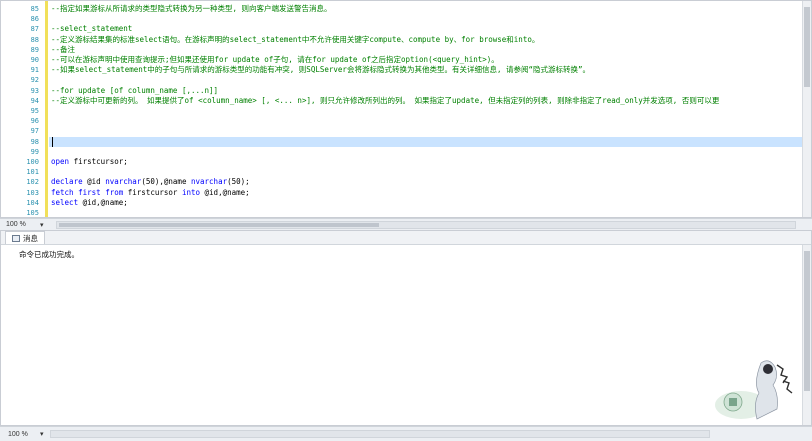 This screenshot has width=812, height=441. I want to click on line-number: 94, so click(34, 100).